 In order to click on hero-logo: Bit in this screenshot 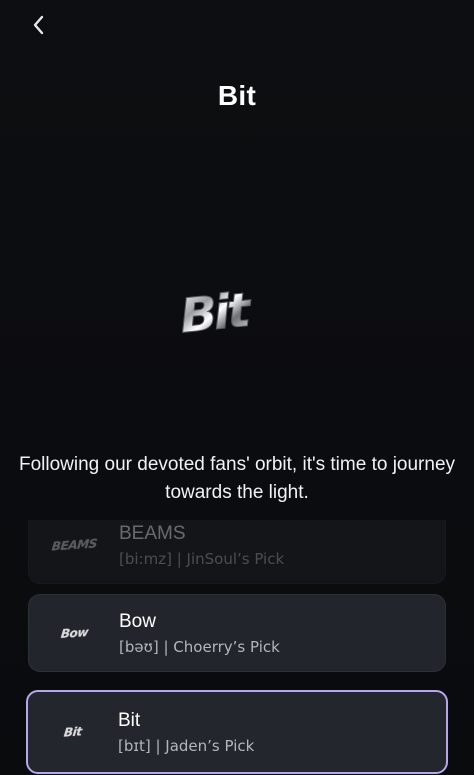, I will do `click(232, 307)`.